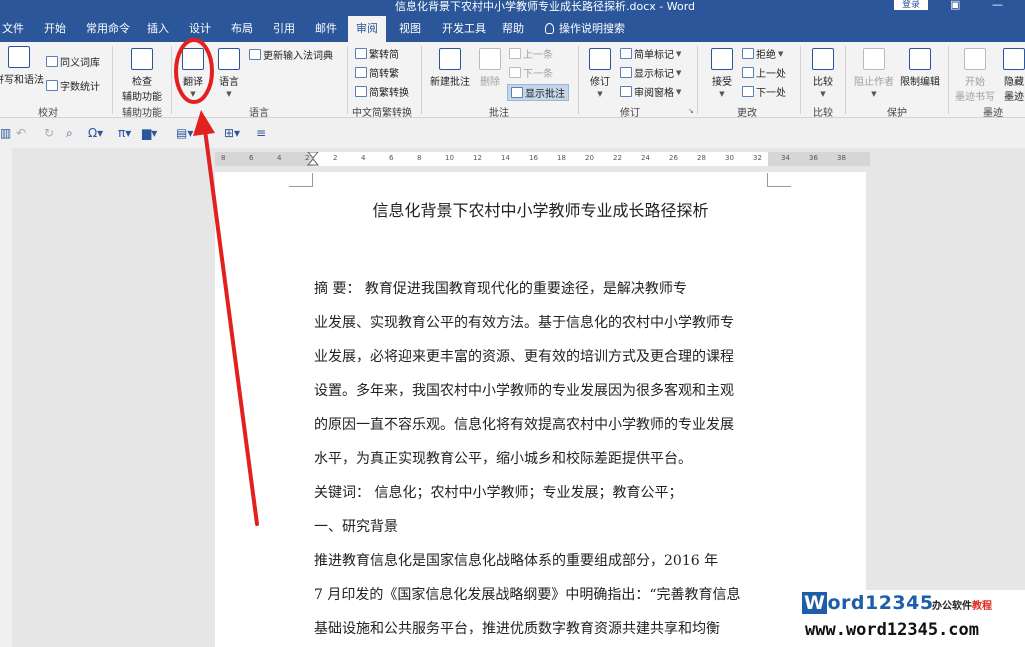 This screenshot has width=1025, height=647. Describe the element at coordinates (650, 91) in the screenshot. I see `review-pane-button: 审阅窗格 ▼` at that location.